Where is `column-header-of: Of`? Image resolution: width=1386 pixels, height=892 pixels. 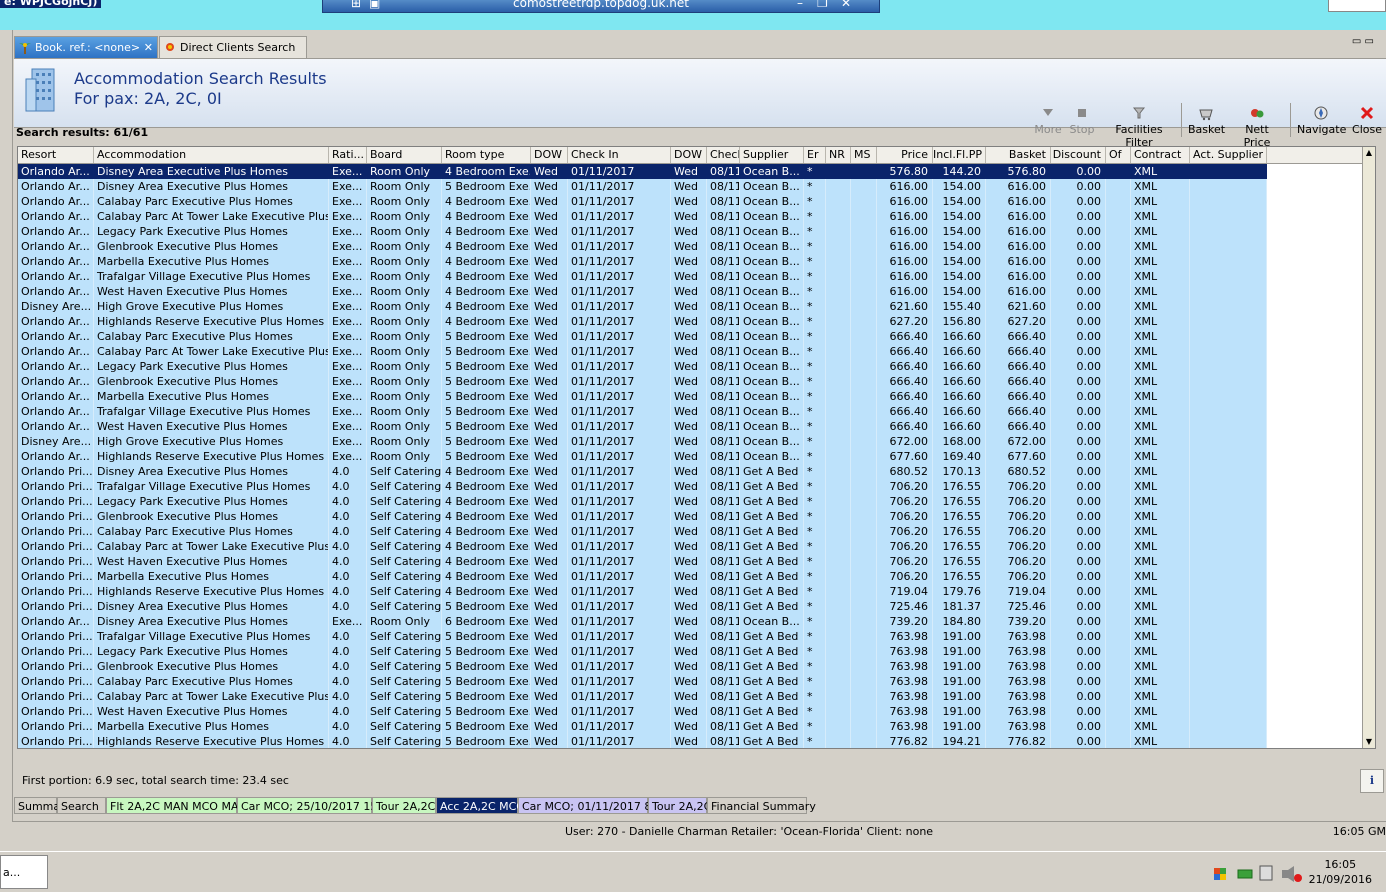
column-header-of: Of is located at coordinates (1118, 155).